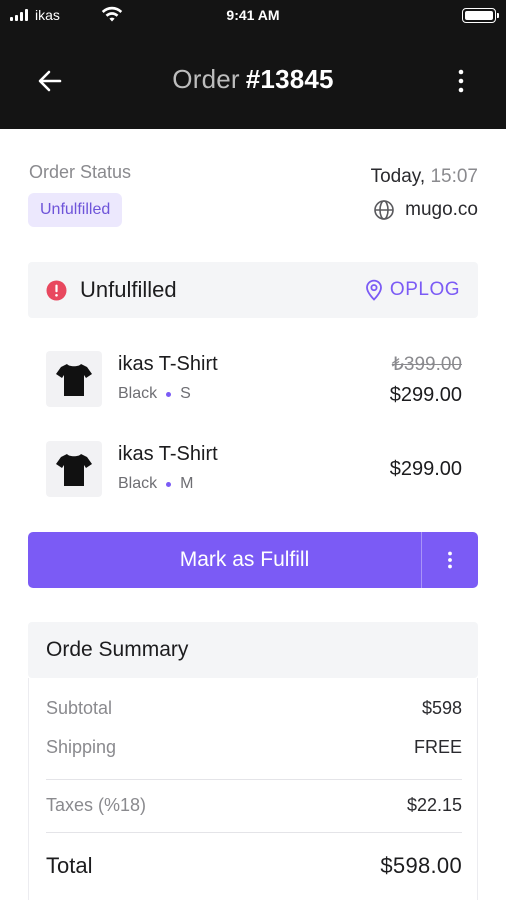 This screenshot has height=900, width=506. What do you see at coordinates (434, 805) in the screenshot?
I see `taxes-value: $22.15` at bounding box center [434, 805].